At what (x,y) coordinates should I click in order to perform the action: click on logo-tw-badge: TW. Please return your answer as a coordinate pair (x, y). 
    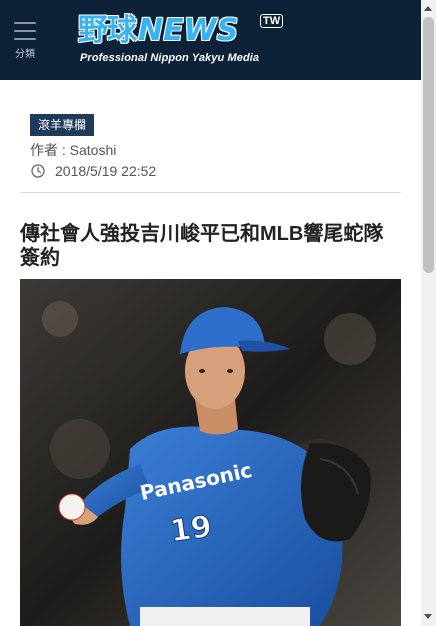
    Looking at the image, I should click on (272, 21).